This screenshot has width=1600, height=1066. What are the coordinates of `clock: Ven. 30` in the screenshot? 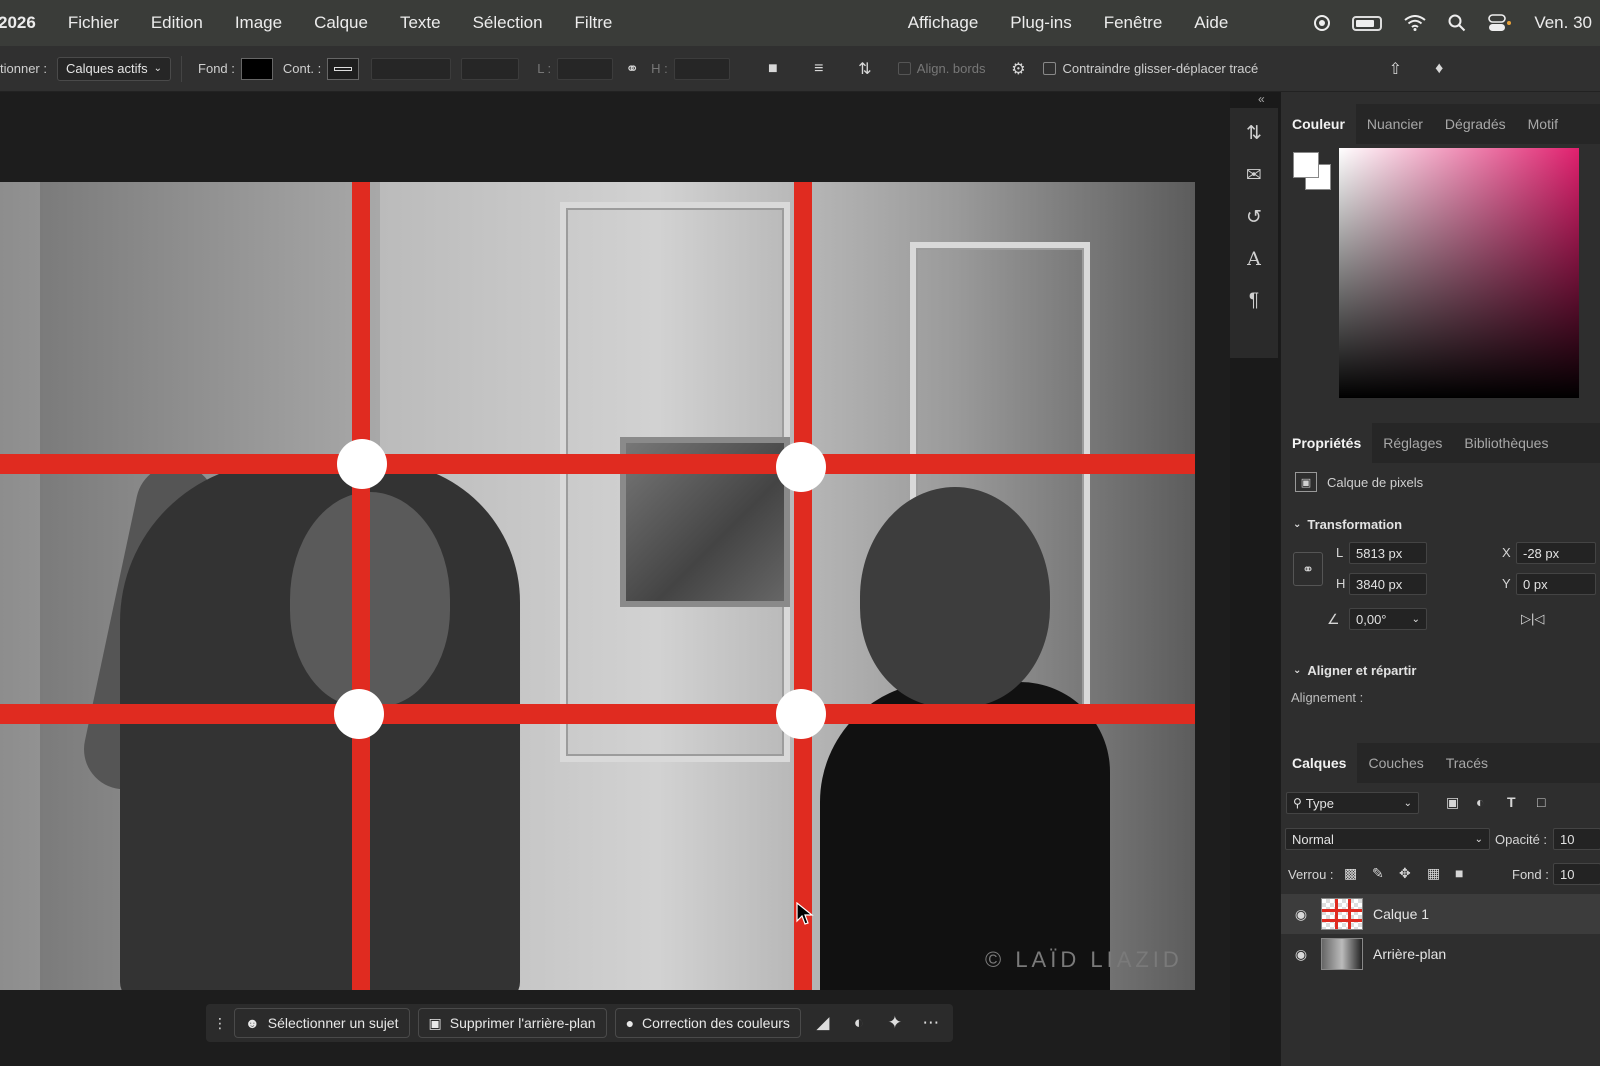 It's located at (1563, 23).